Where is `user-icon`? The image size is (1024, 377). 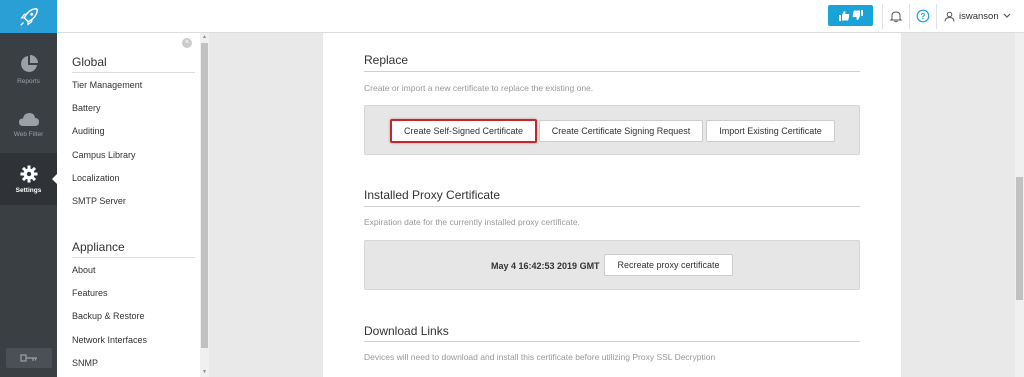
user-icon is located at coordinates (949, 16).